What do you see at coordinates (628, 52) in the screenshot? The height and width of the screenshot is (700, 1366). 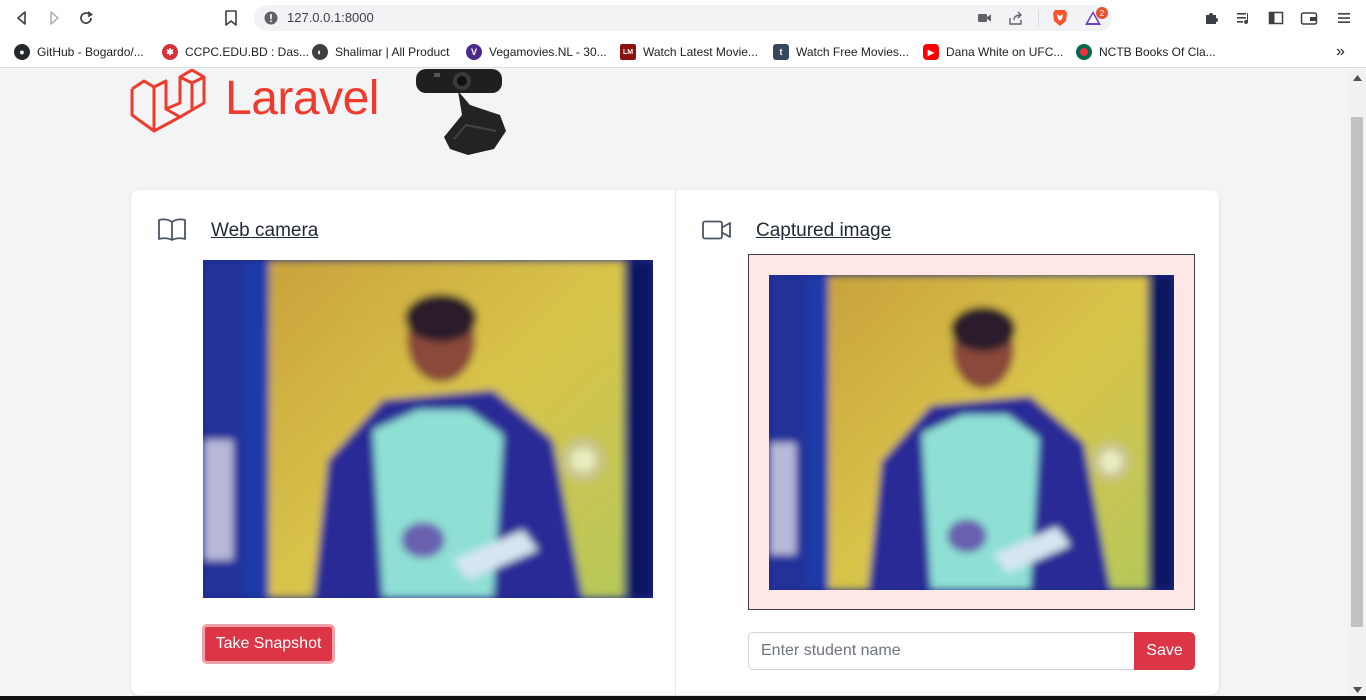 I see `lm-icon: LM` at bounding box center [628, 52].